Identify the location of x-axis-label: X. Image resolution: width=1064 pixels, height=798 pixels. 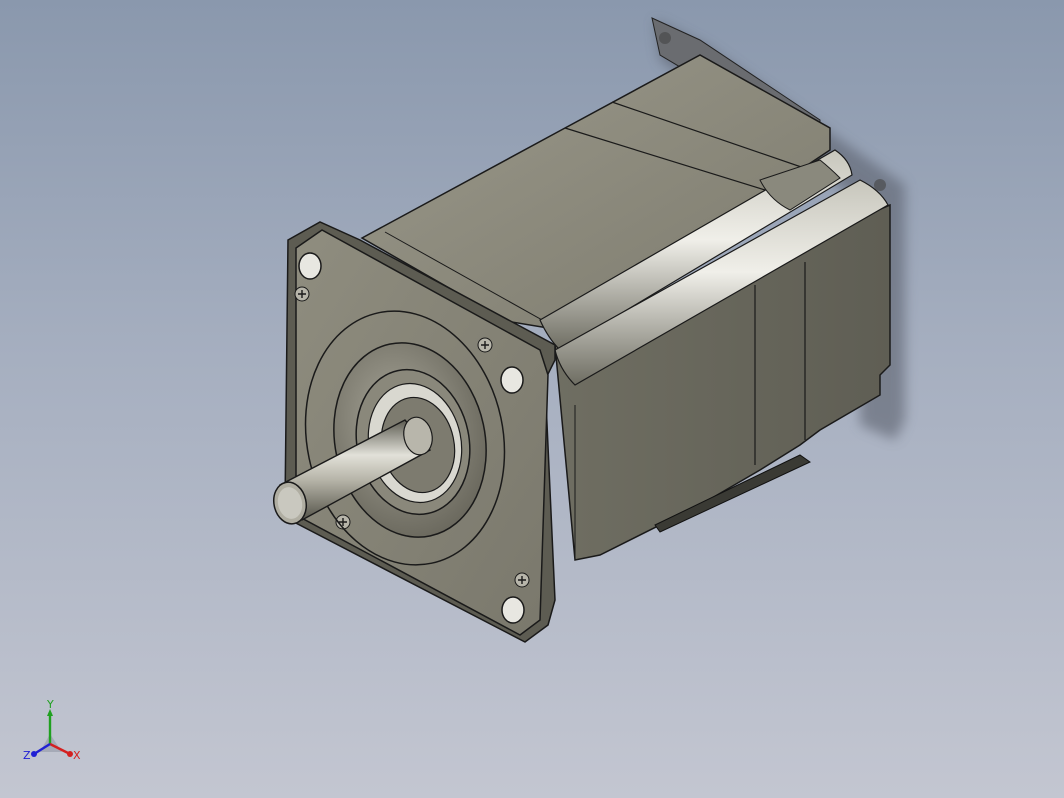
(77, 755).